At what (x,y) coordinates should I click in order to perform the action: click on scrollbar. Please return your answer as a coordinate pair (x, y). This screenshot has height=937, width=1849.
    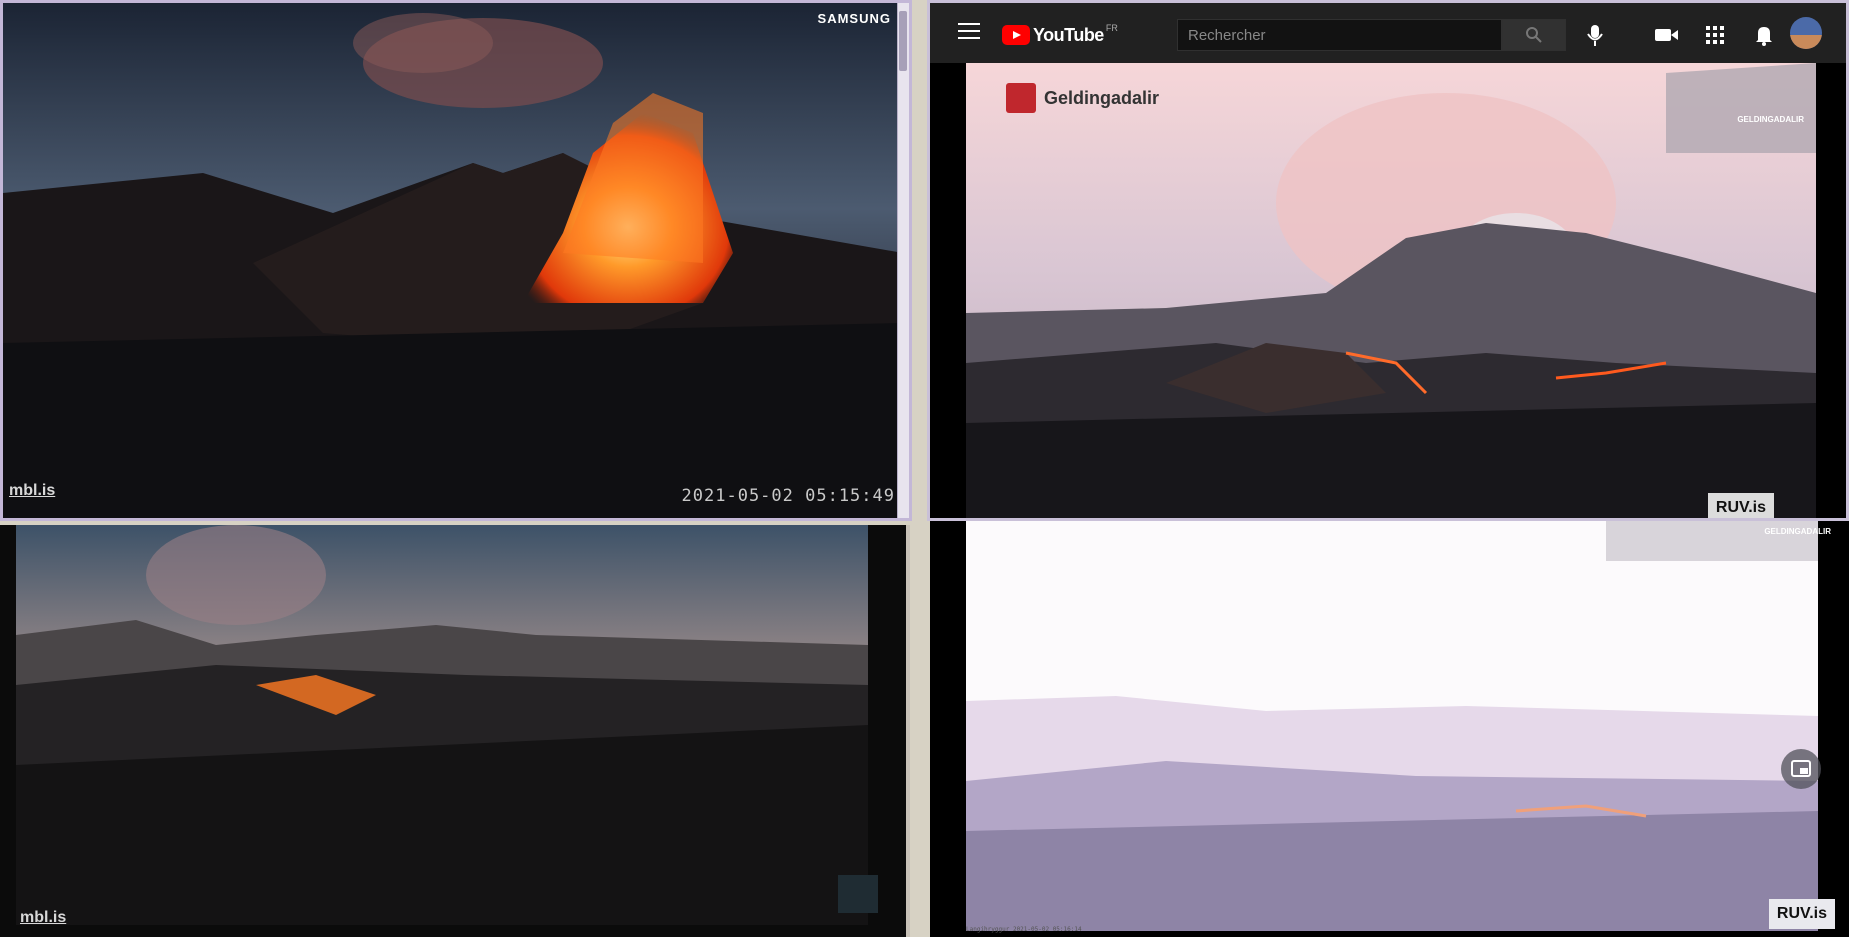
    Looking at the image, I should click on (903, 260).